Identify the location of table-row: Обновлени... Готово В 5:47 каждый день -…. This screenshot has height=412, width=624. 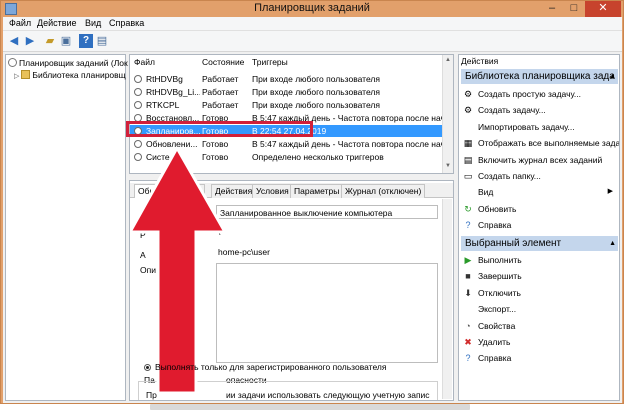
(286, 144).